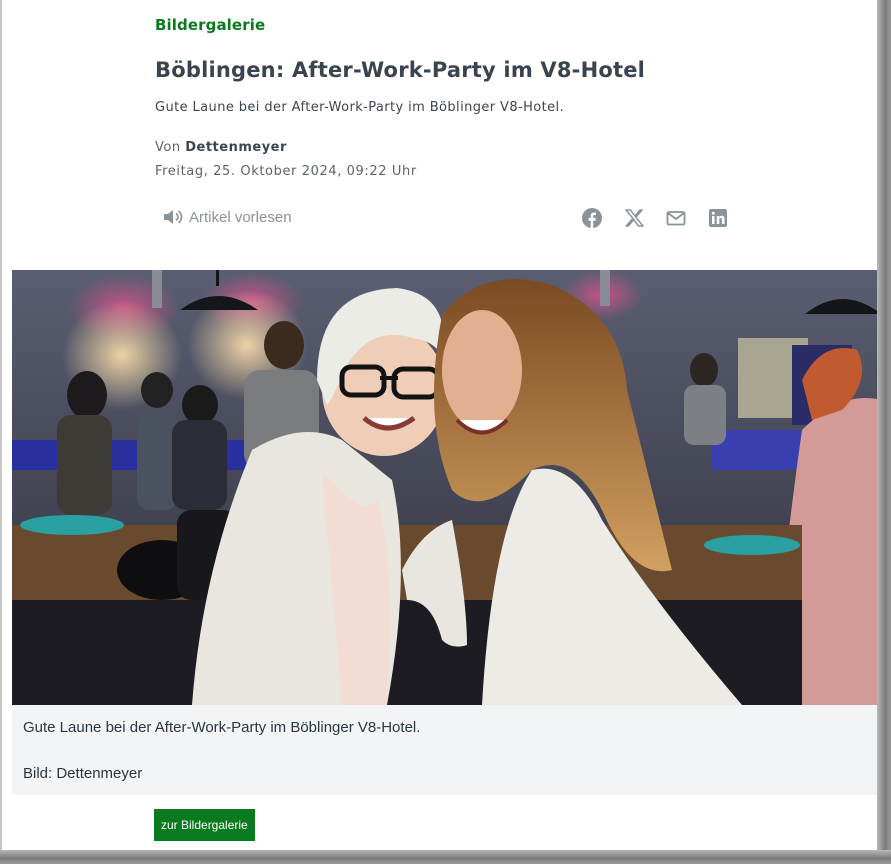 Image resolution: width=891 pixels, height=864 pixels. What do you see at coordinates (210, 25) in the screenshot?
I see `section-kicker: Bildergalerie` at bounding box center [210, 25].